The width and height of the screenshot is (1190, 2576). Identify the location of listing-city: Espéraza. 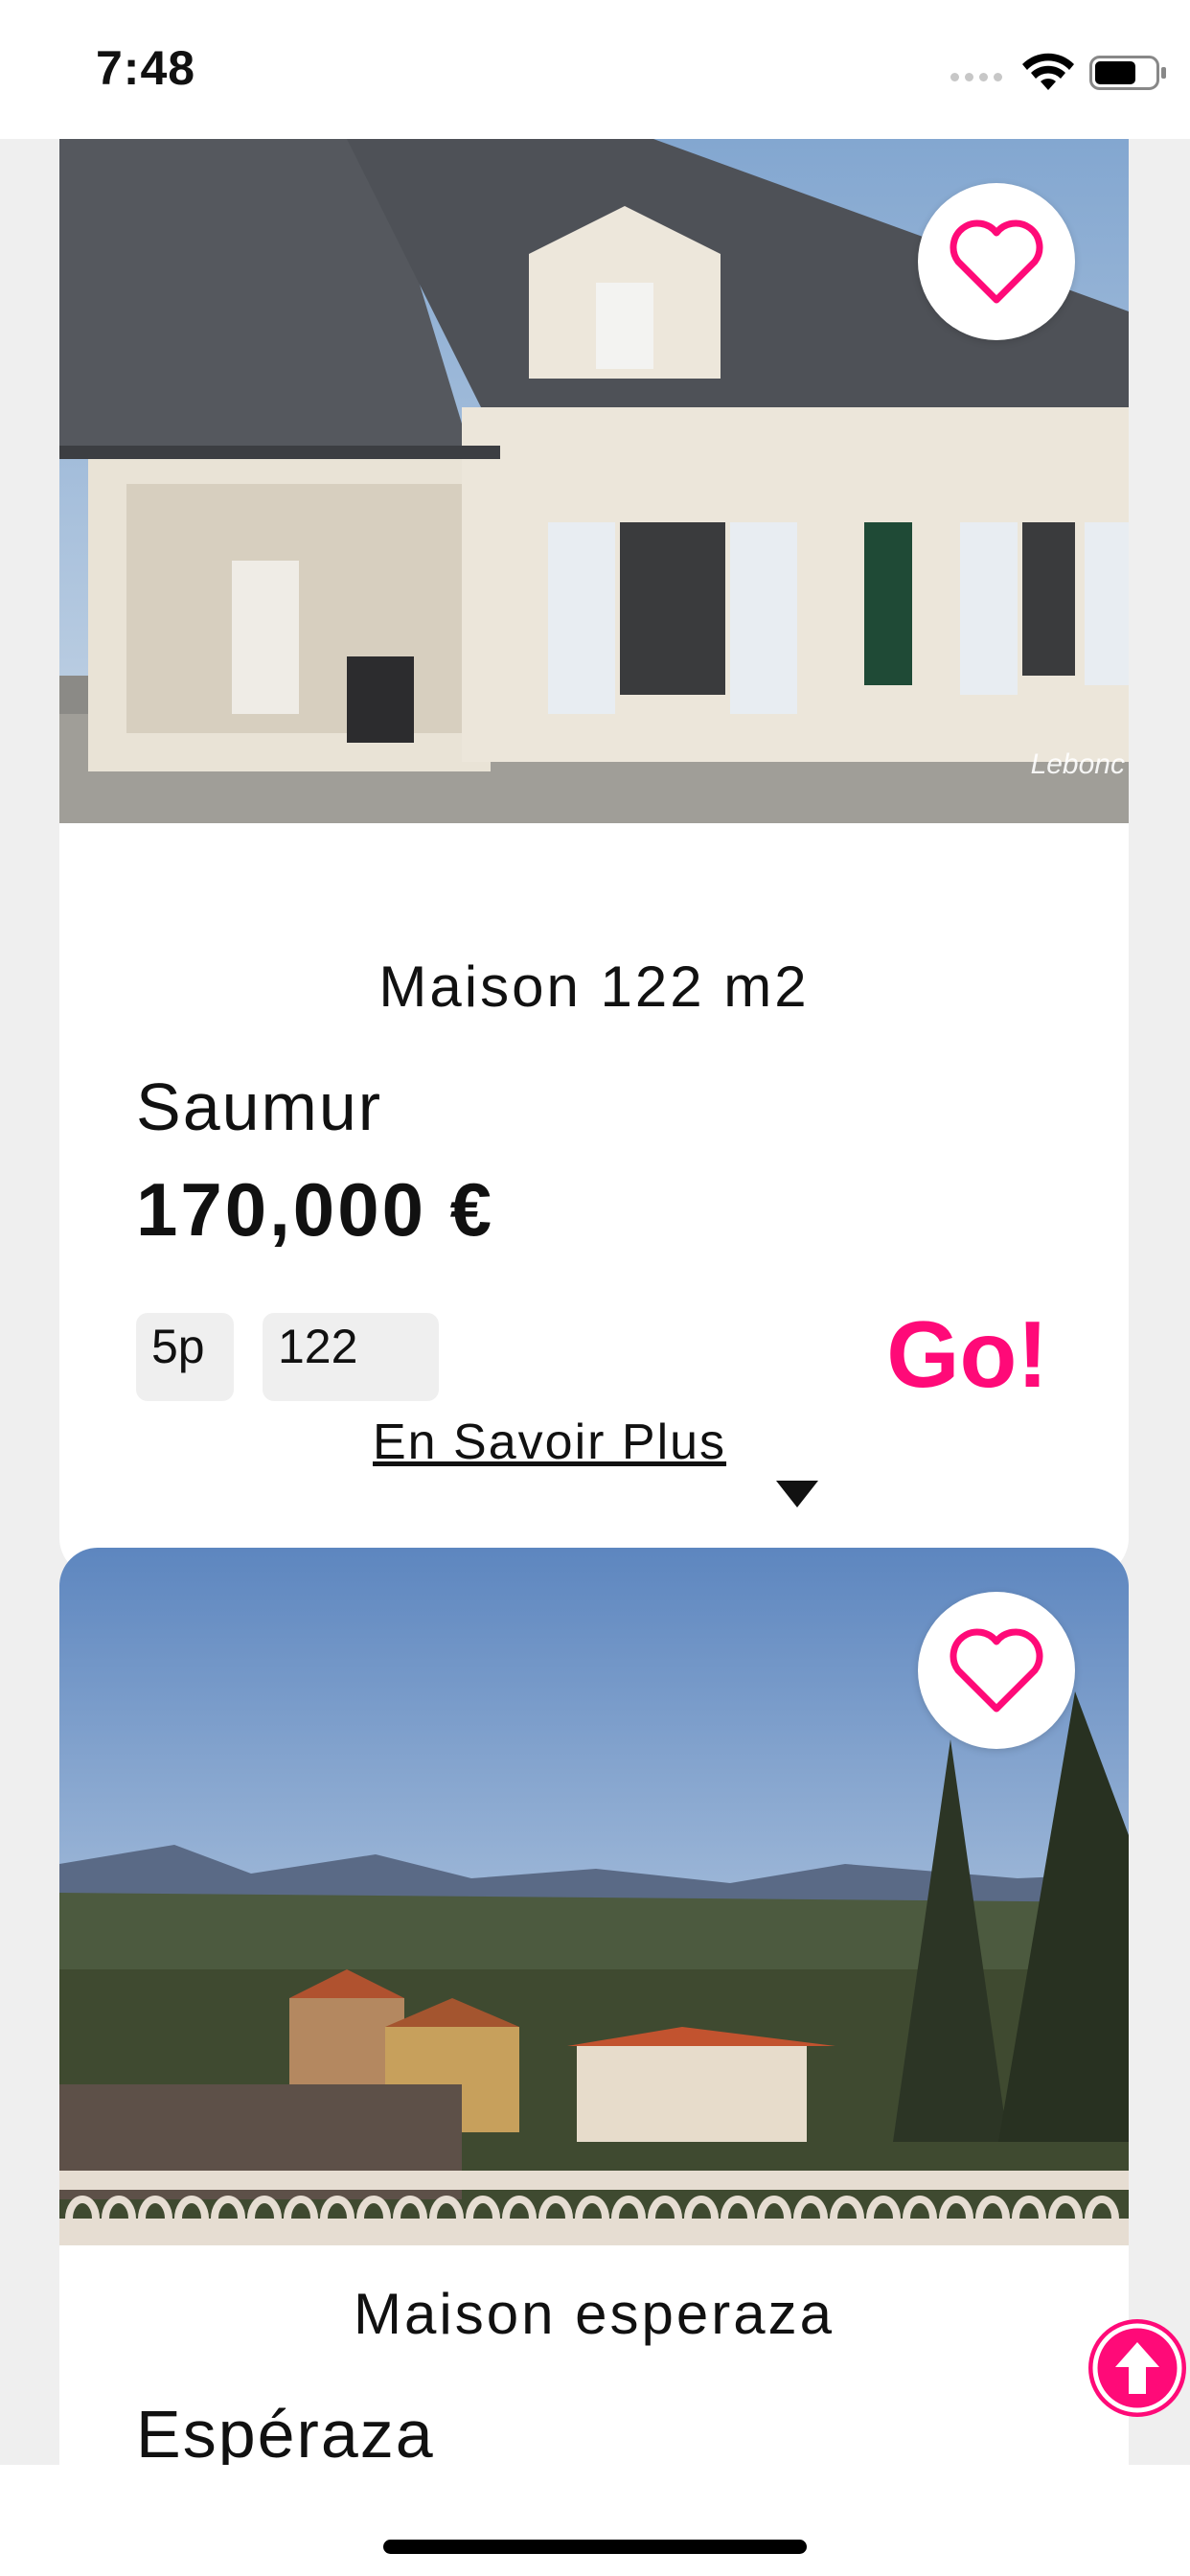
(286, 2431).